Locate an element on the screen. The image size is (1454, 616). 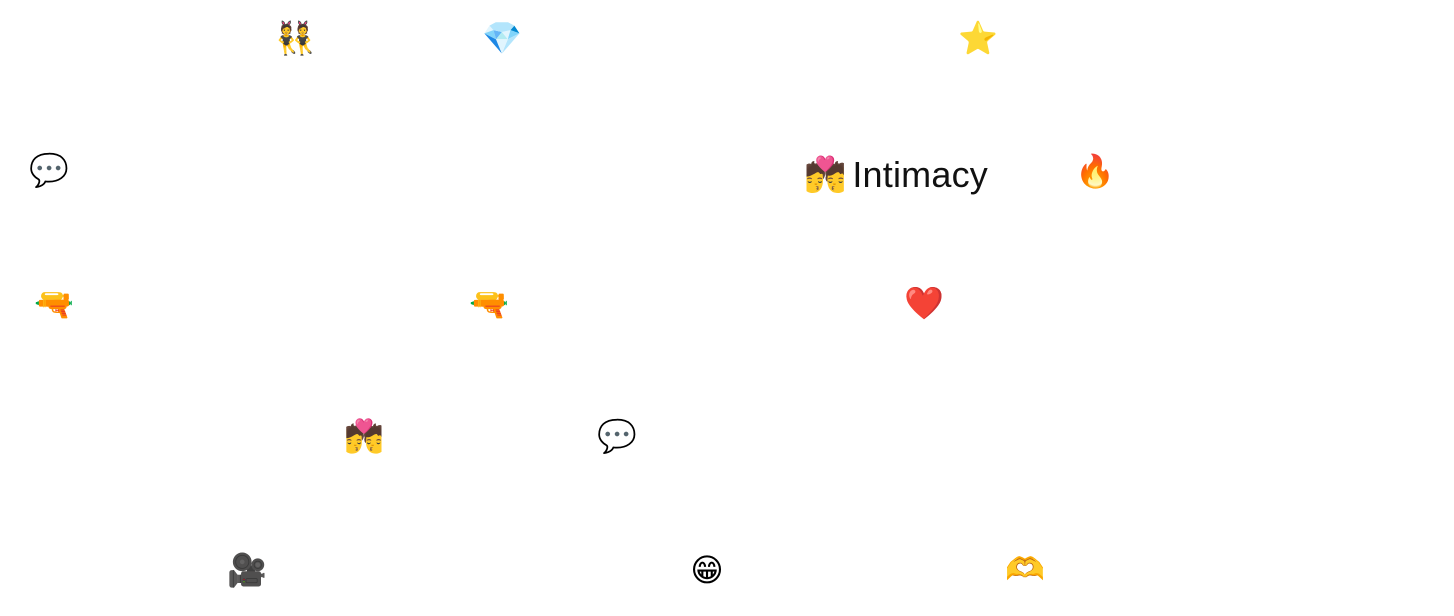
star-icon: ⭐ is located at coordinates (978, 38).